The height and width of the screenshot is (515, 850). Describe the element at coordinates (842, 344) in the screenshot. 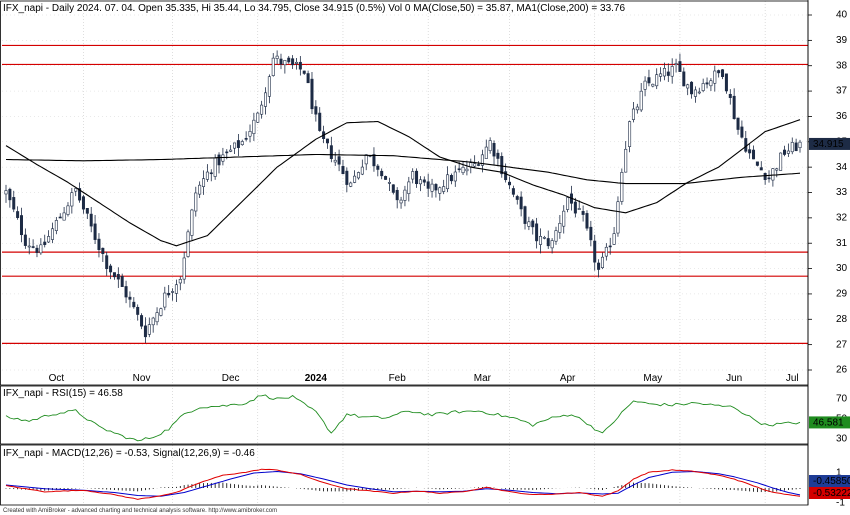

I see `price-tick-label: 27` at that location.